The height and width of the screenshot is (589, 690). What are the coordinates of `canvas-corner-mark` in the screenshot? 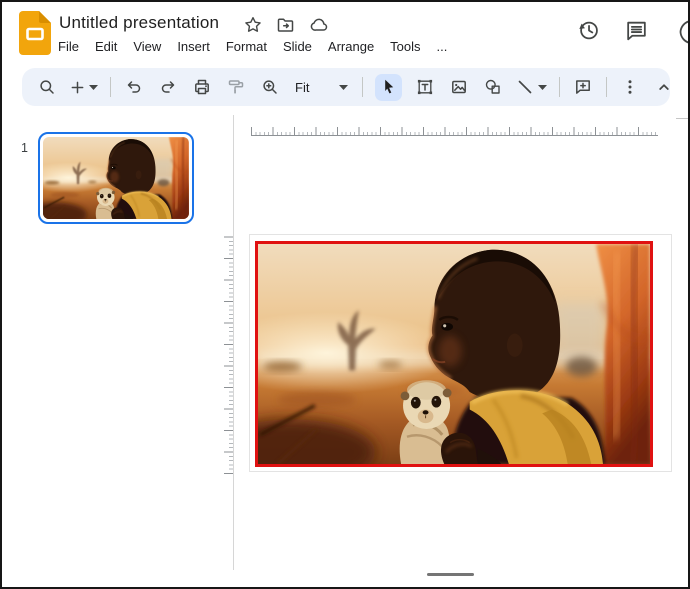 It's located at (682, 118).